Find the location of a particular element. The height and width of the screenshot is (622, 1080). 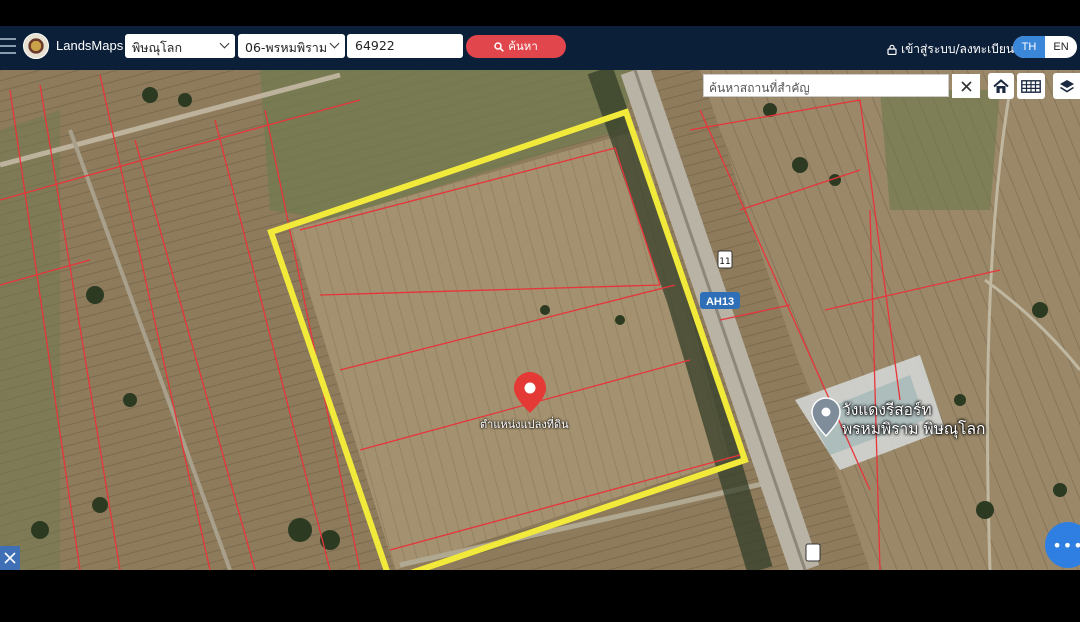

layers-icon is located at coordinates (1066, 85).